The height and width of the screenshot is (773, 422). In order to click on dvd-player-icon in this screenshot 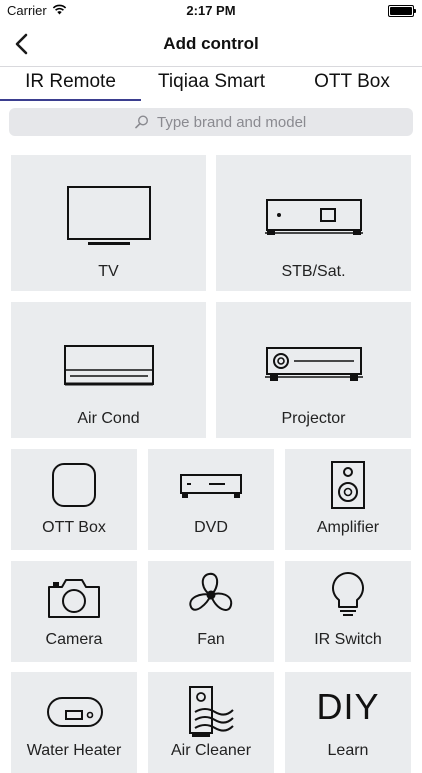, I will do `click(211, 486)`.